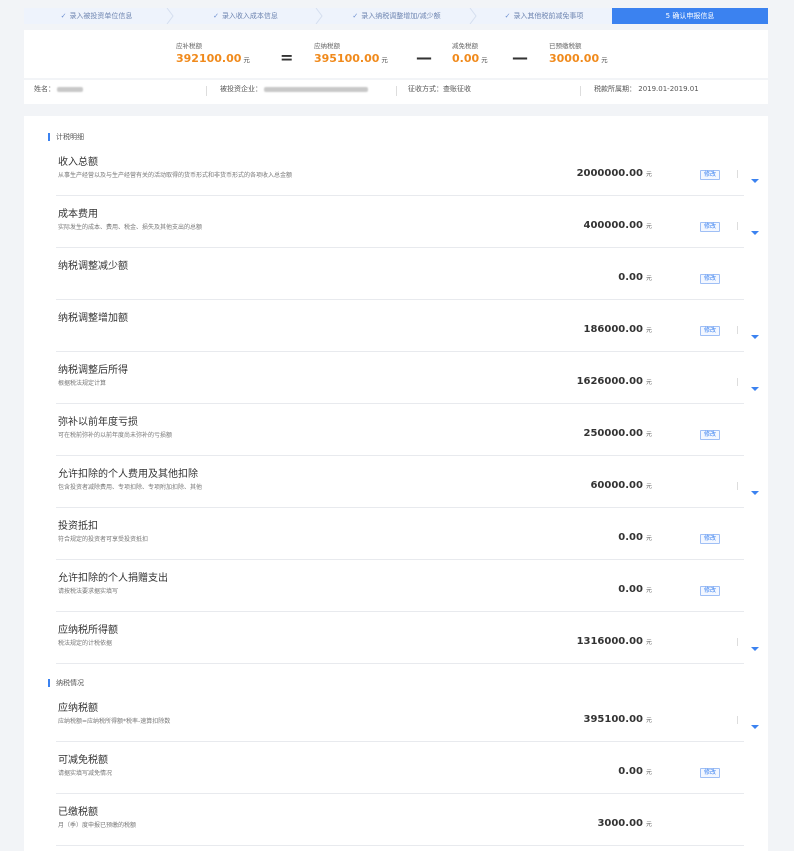 This screenshot has width=794, height=851. I want to click on section-title-tax-details: 计税明细, so click(66, 137).